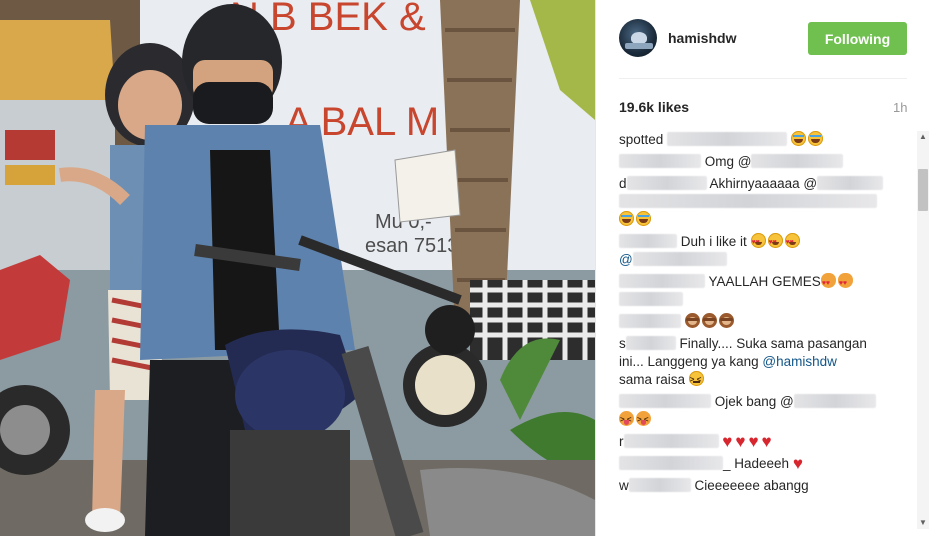 This screenshot has height=536, width=929. What do you see at coordinates (764, 281) in the screenshot?
I see `comment-text: YAALLAH GEMES` at bounding box center [764, 281].